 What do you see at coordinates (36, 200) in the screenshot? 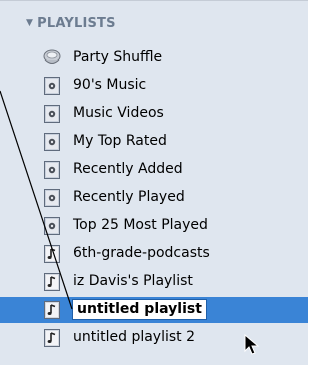
I see `callout-line` at bounding box center [36, 200].